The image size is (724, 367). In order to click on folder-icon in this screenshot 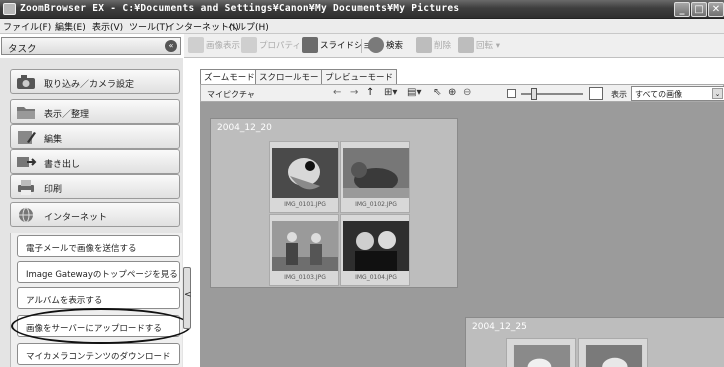, I will do `click(26, 113)`.